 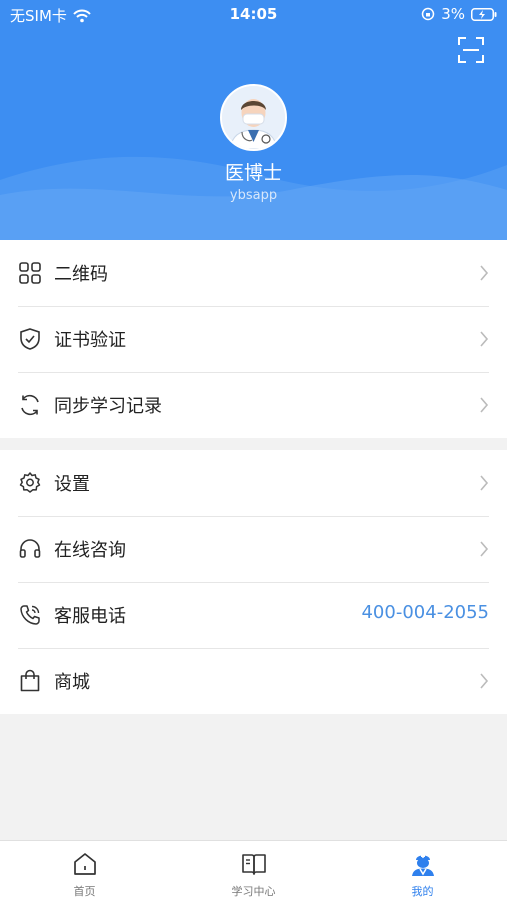 What do you see at coordinates (253, 681) in the screenshot?
I see `menu-item-mall: 商城` at bounding box center [253, 681].